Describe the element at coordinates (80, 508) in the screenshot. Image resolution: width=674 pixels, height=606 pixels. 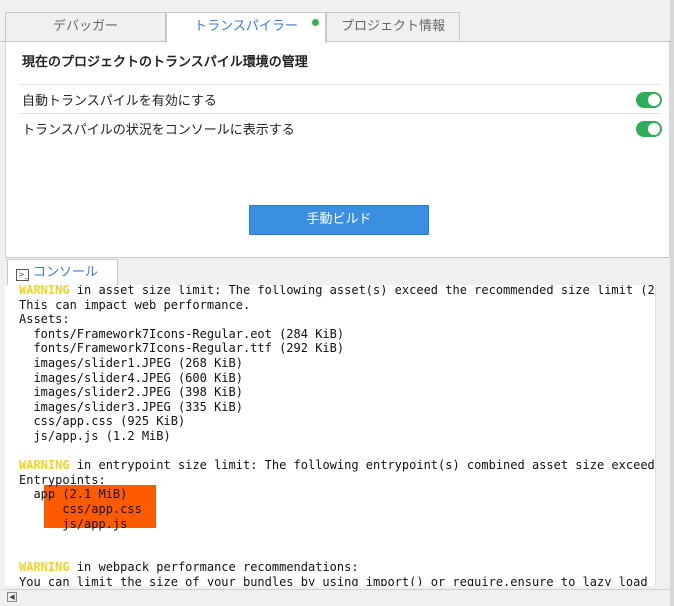
I see `console-line-text: css/app.css` at that location.